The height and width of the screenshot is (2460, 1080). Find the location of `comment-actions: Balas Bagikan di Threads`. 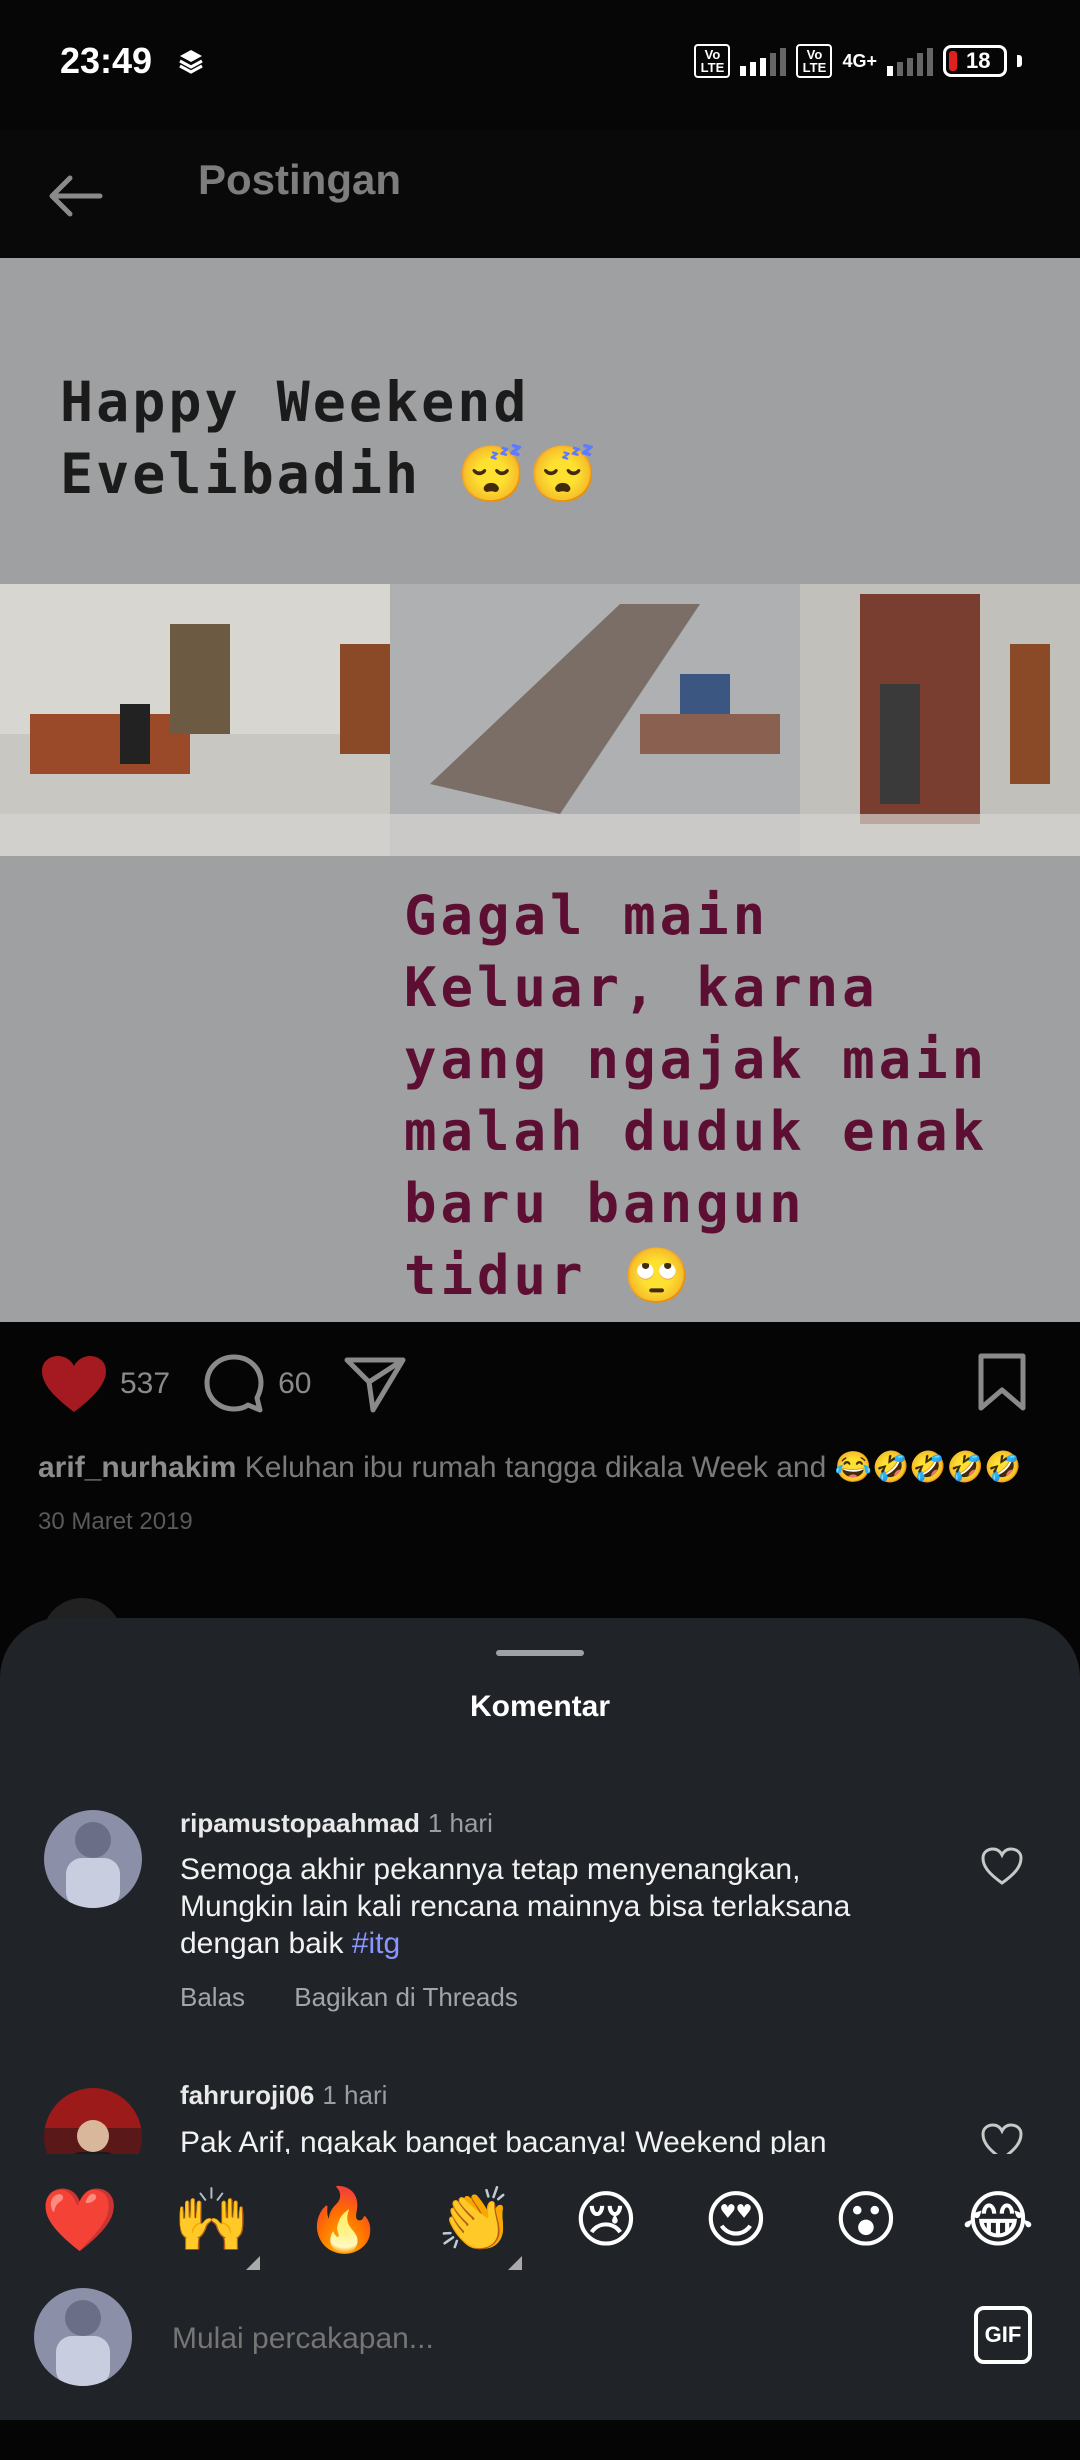

comment-actions: Balas Bagikan di Threads is located at coordinates (370, 1997).